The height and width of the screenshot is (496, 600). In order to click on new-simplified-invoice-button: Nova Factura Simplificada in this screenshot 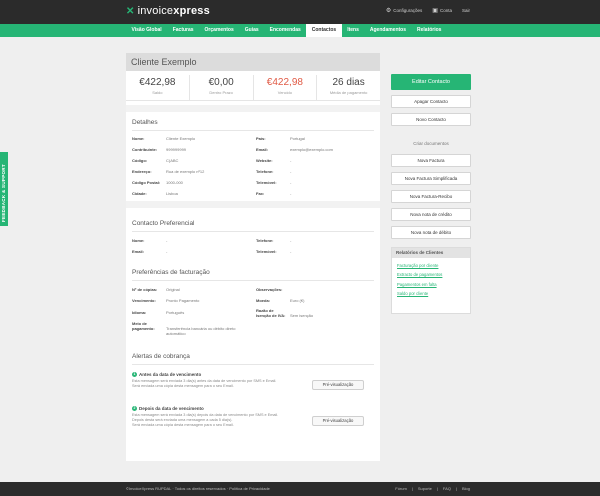, I will do `click(431, 178)`.